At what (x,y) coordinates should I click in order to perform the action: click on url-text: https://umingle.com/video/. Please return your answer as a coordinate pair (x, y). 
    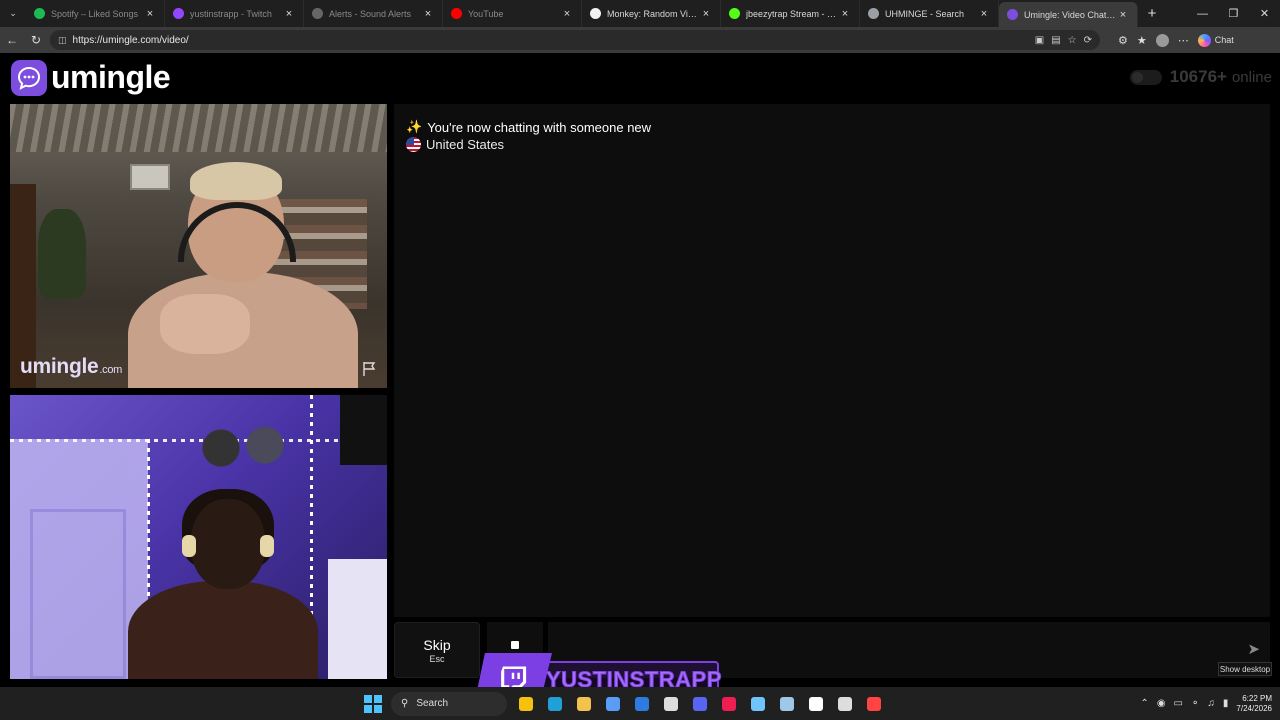
    Looking at the image, I should click on (130, 40).